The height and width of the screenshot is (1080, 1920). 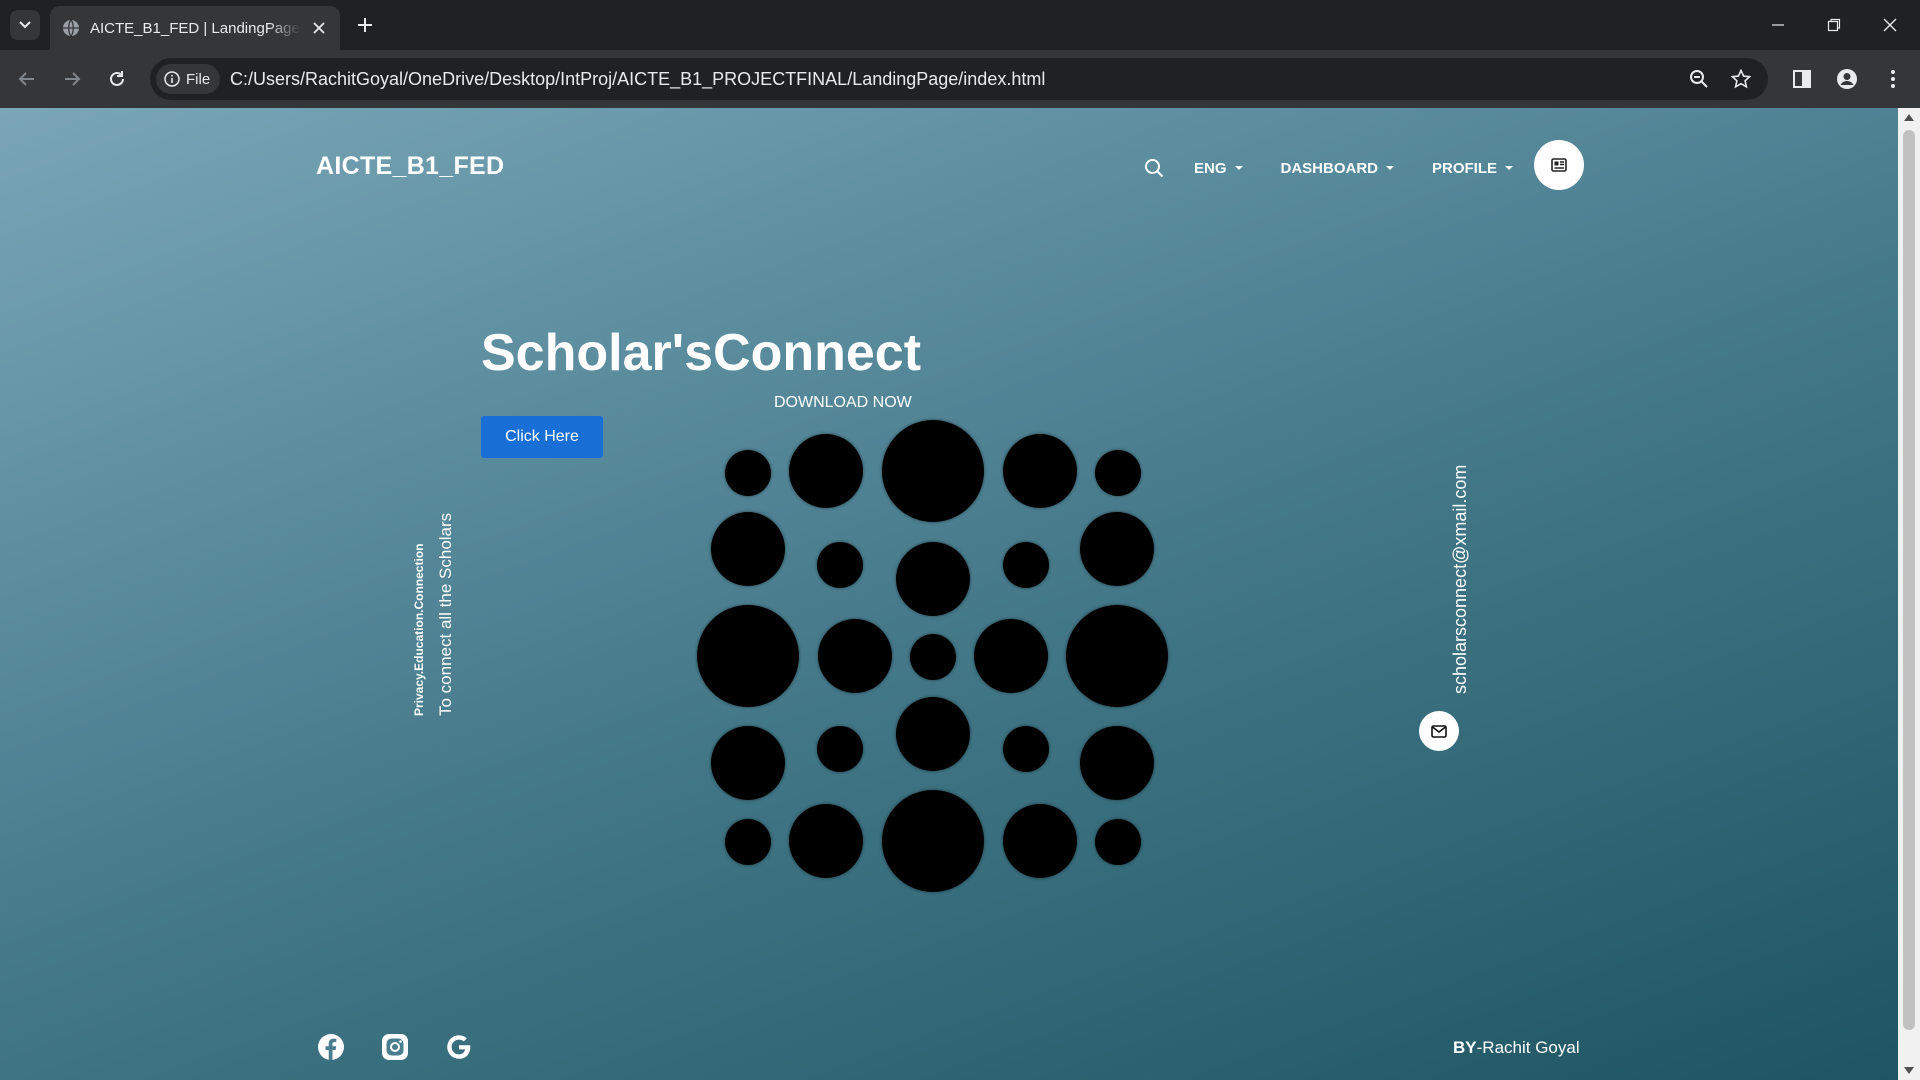 I want to click on scroll-thumb, so click(x=1909, y=580).